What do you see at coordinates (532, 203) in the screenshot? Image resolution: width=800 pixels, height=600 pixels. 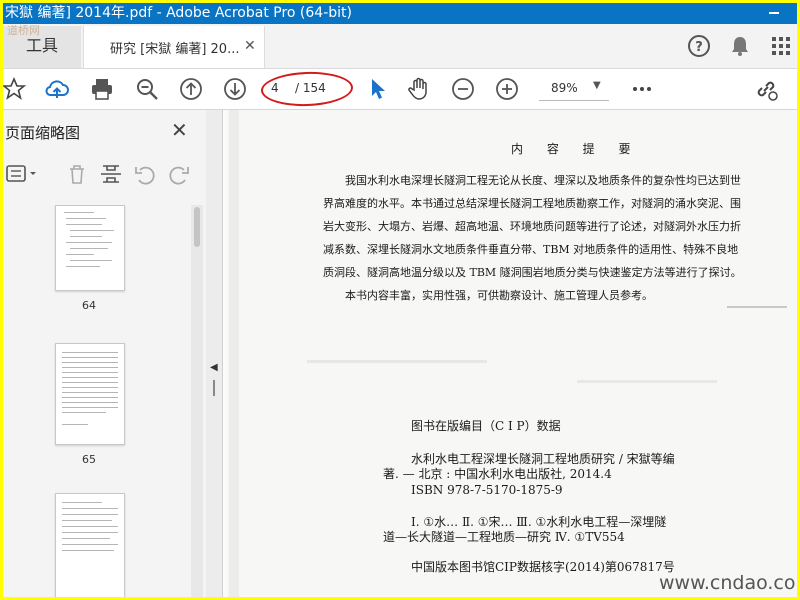 I see `summary-line: 界高难度的水平。本书通过总结深埋长隧洞工程地质勘察工作，对隧洞的涌水突泥、围` at bounding box center [532, 203].